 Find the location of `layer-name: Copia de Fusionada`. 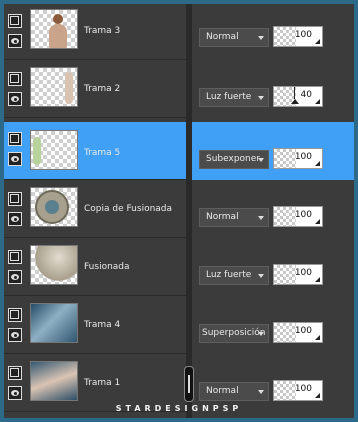

layer-name: Copia de Fusionada is located at coordinates (128, 209).